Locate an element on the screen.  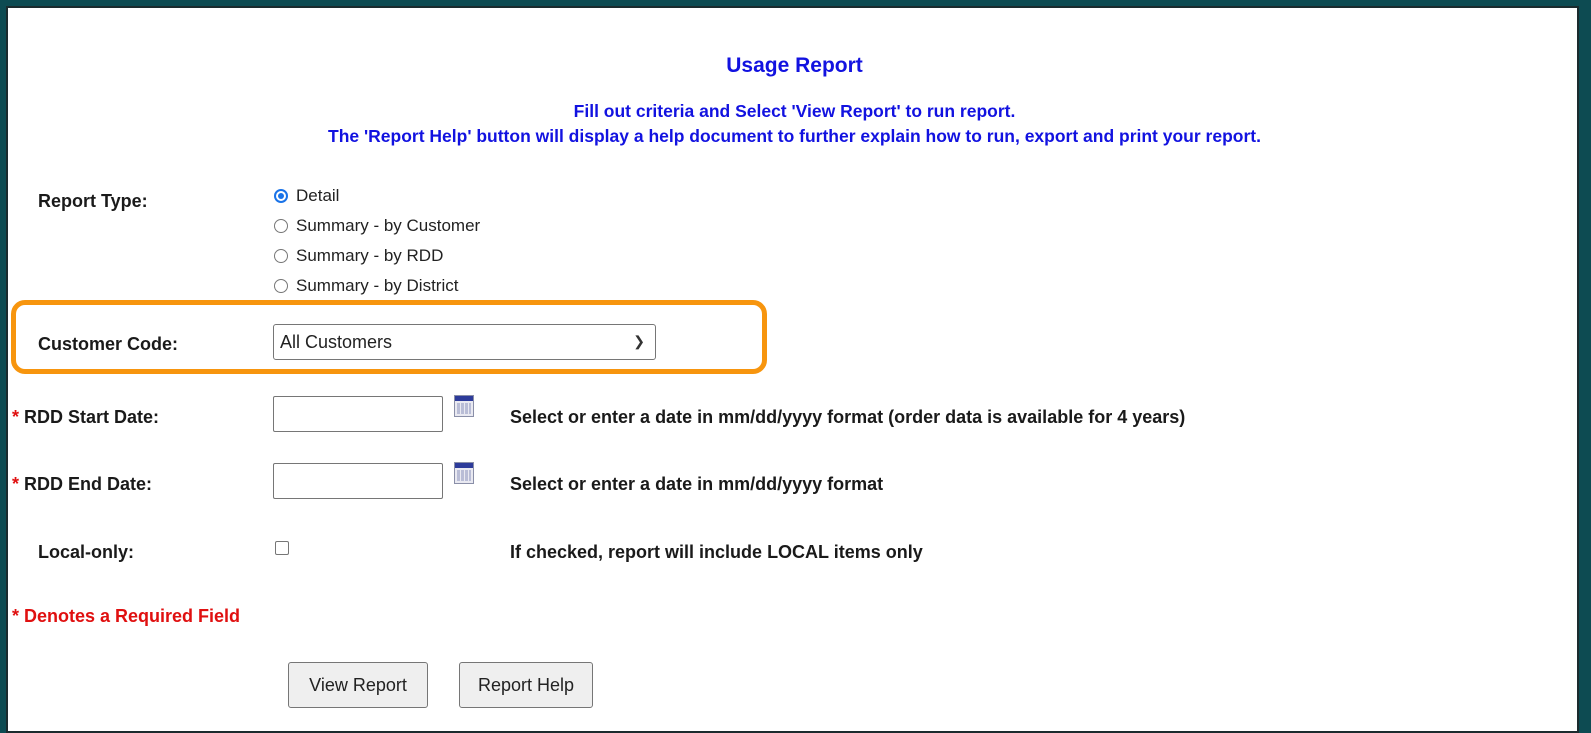
radio-label-summary-customer: Summary - by Customer is located at coordinates (388, 225).